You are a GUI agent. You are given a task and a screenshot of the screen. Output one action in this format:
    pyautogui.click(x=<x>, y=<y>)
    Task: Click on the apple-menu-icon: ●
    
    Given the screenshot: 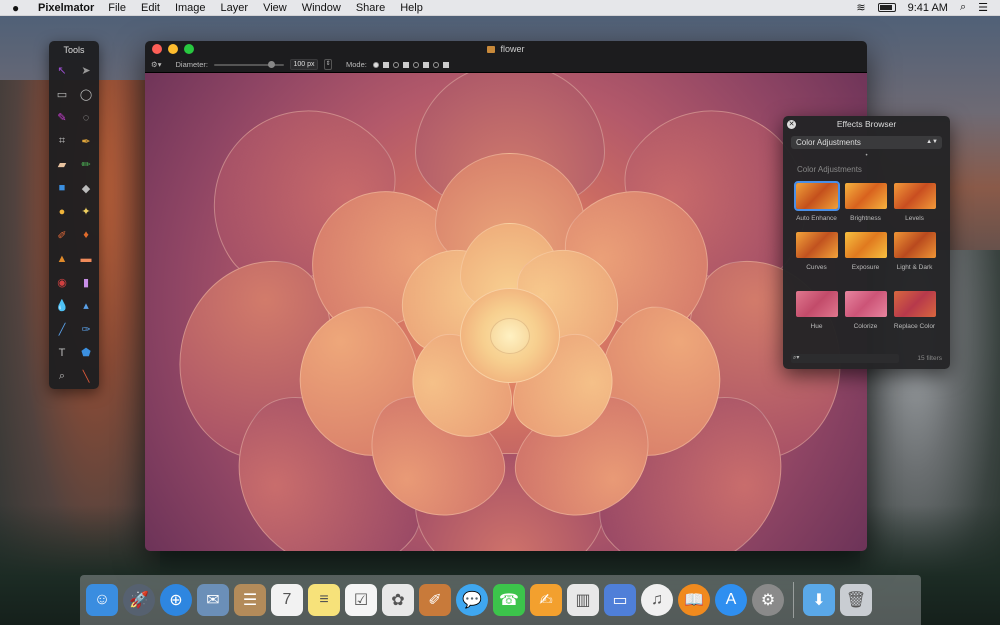 What is the action you would take?
    pyautogui.click(x=19, y=8)
    